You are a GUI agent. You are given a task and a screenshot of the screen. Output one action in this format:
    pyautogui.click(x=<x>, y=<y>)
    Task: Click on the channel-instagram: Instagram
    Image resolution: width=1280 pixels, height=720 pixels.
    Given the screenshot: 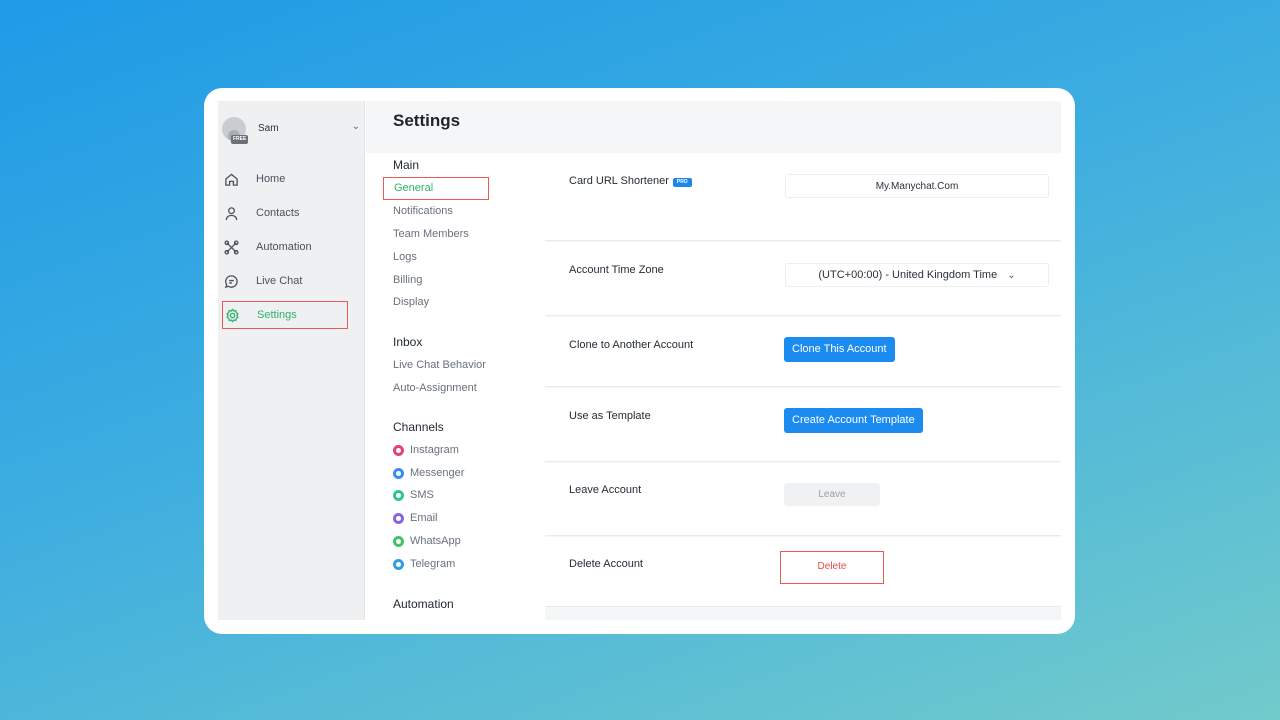 What is the action you would take?
    pyautogui.click(x=426, y=450)
    